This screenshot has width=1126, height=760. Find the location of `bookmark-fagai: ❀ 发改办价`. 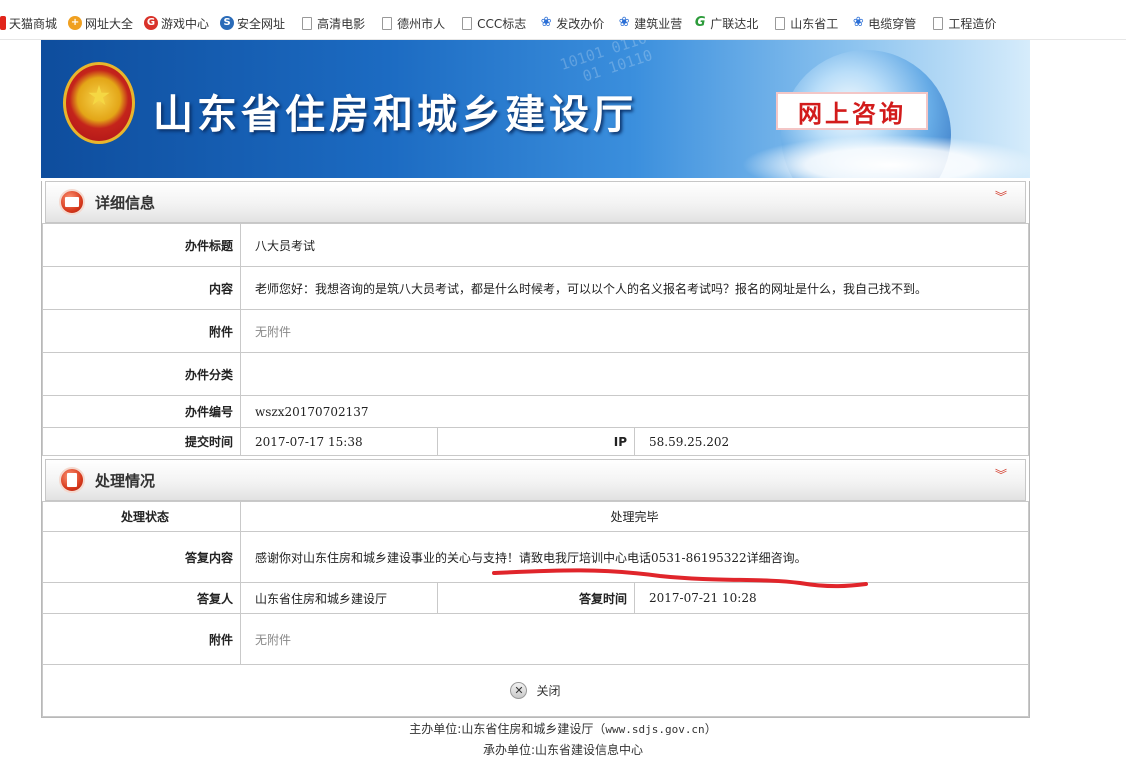

bookmark-fagai: ❀ 发改办价 is located at coordinates (570, 23).